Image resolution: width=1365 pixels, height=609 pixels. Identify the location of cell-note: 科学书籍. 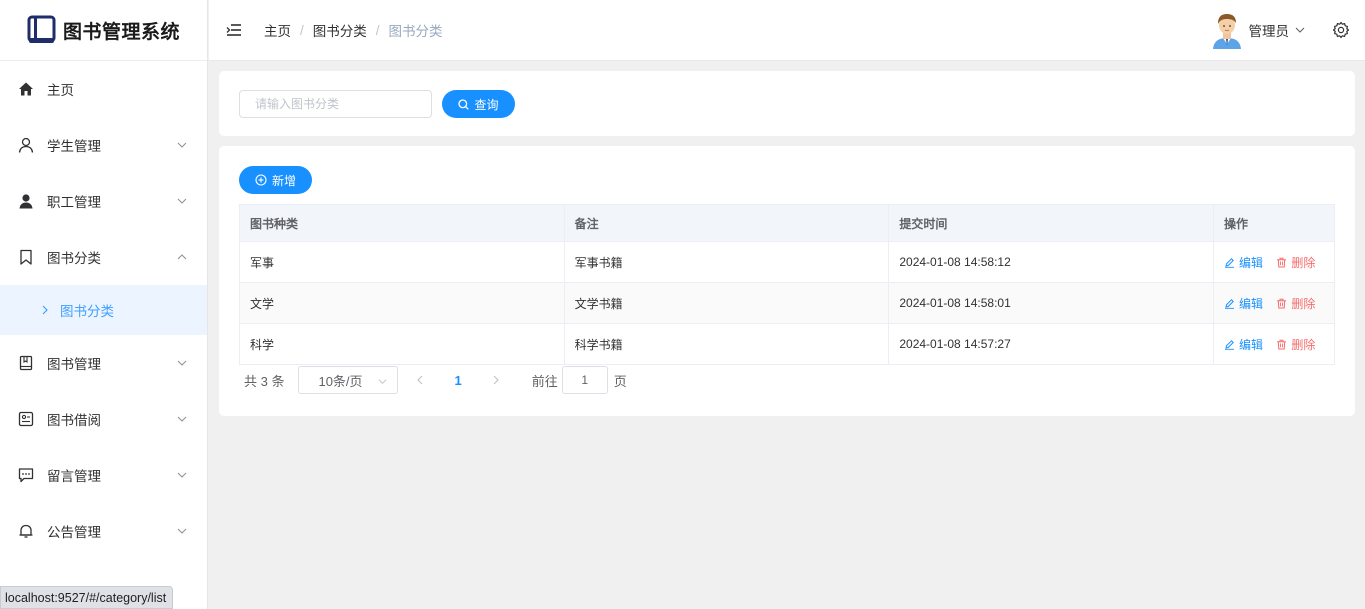
(726, 344).